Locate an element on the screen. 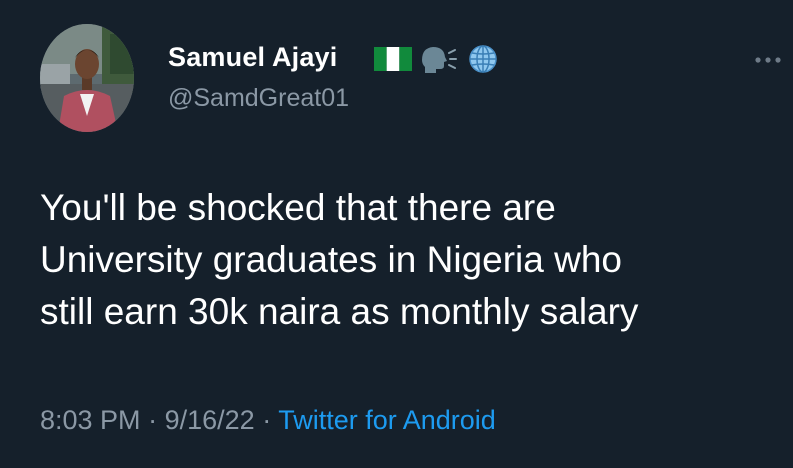  tweet-metadata: 8:03 PM · 9/16/22 · Twitter for Android is located at coordinates (268, 420).